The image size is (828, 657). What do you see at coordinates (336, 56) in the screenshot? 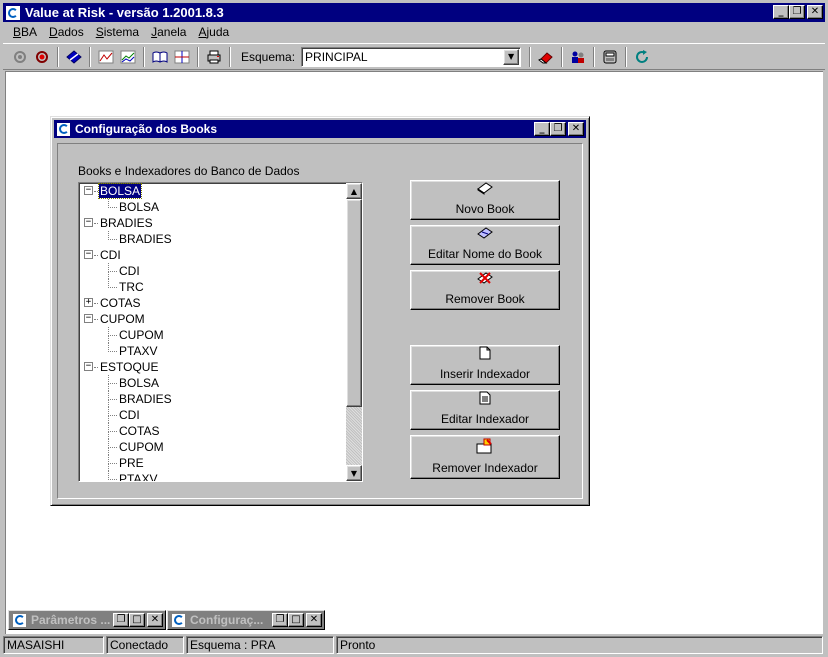
I see `schema-value: PRINCIPAL` at bounding box center [336, 56].